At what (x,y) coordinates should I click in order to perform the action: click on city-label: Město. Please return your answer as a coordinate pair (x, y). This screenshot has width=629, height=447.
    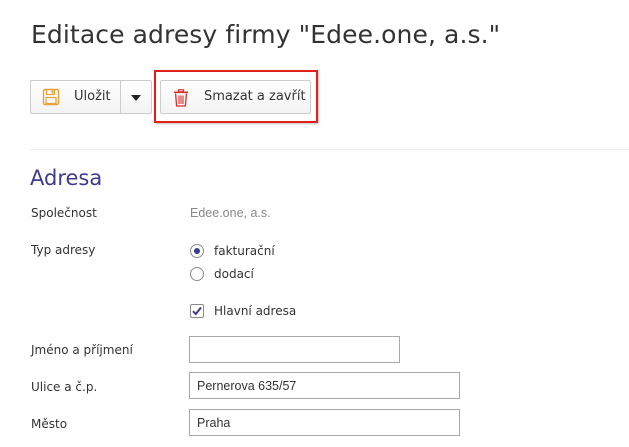
    Looking at the image, I should click on (49, 424).